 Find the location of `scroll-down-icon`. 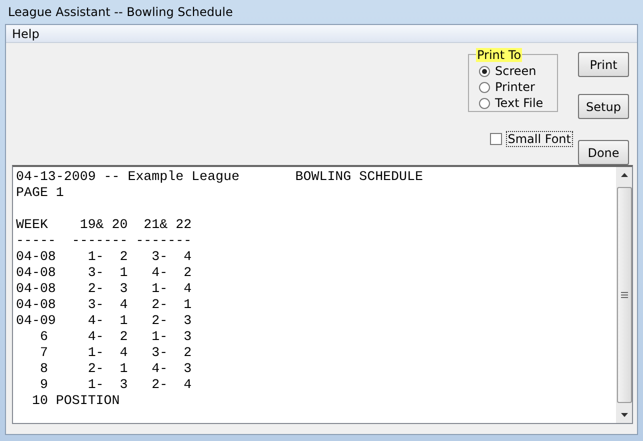

scroll-down-icon is located at coordinates (624, 415).